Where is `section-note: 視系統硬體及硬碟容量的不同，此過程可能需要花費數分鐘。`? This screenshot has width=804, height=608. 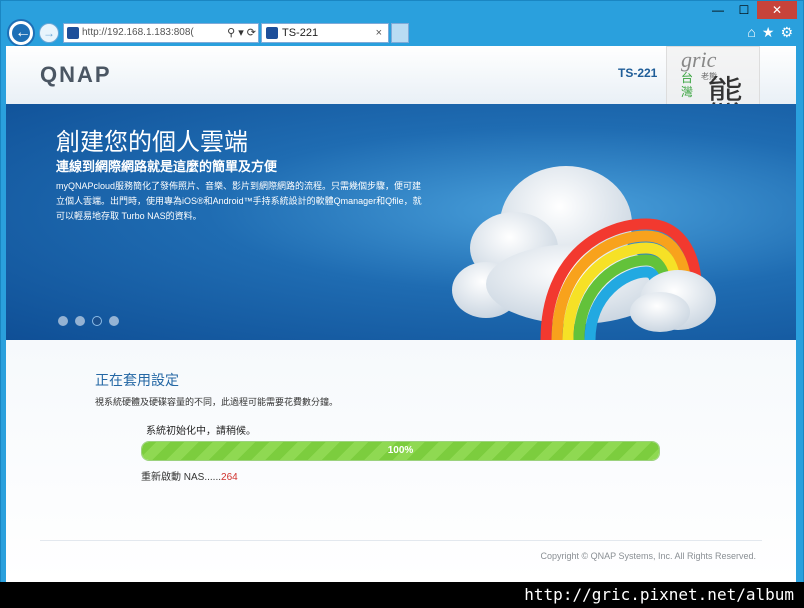 section-note: 視系統硬體及硬碟容量的不同，此過程可能需要花費數分鐘。 is located at coordinates (217, 402).